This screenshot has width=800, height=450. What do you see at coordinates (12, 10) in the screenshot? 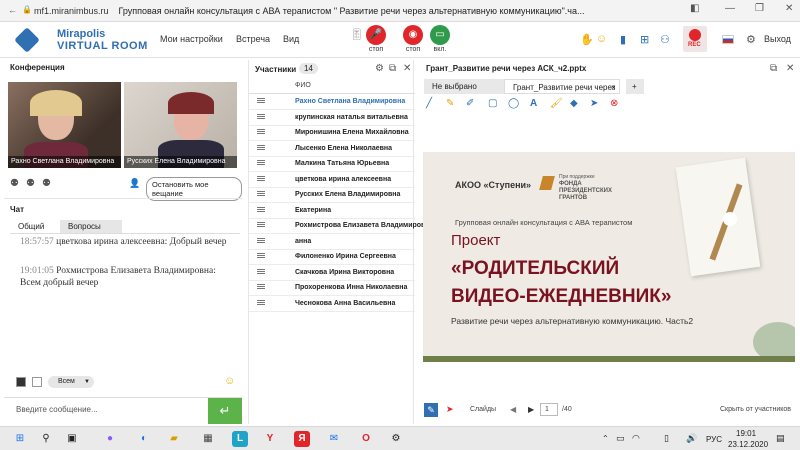
I see `back-icon: ←` at bounding box center [12, 10].